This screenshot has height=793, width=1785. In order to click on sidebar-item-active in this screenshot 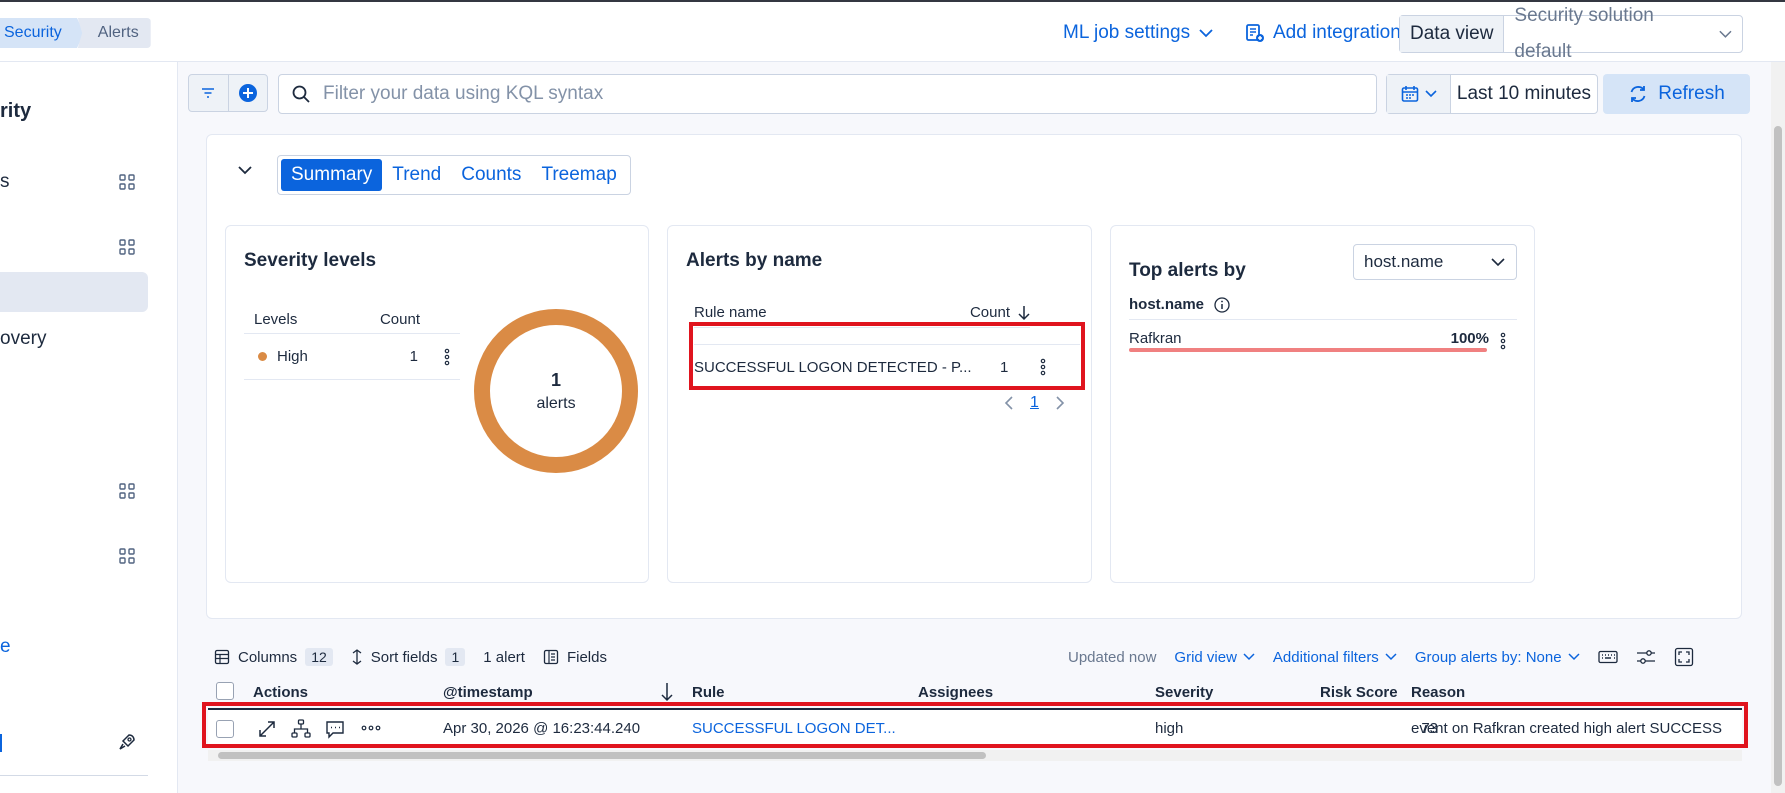, I will do `click(74, 292)`.